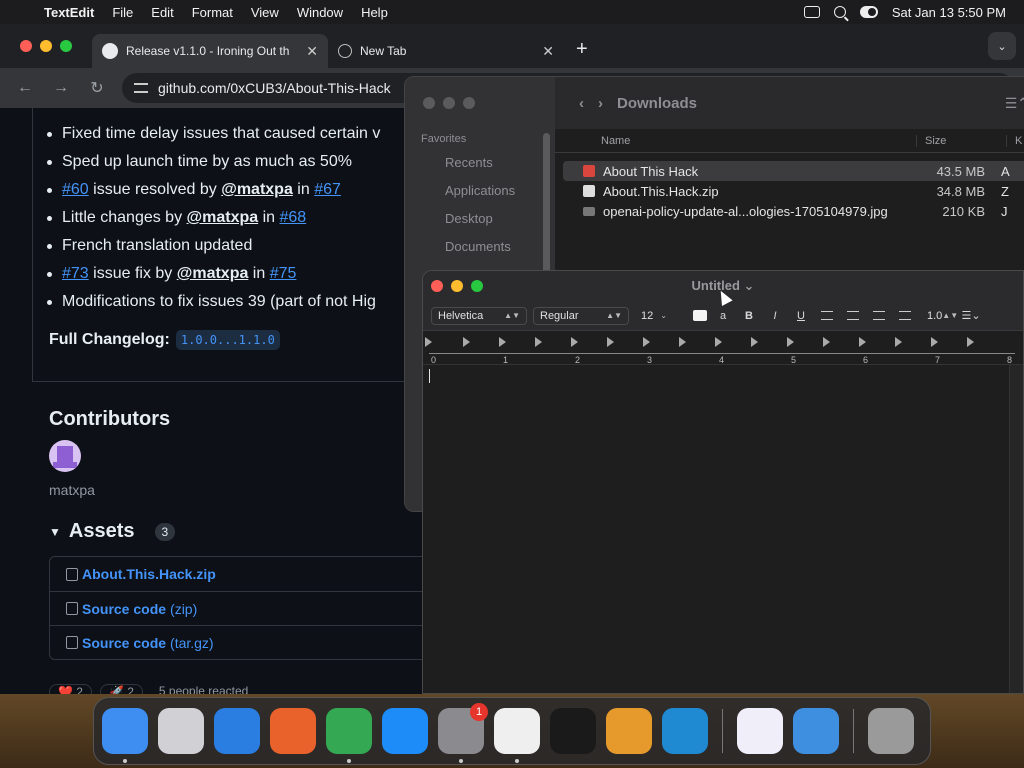 The height and width of the screenshot is (768, 1024). I want to click on control-center-icon, so click(868, 12).